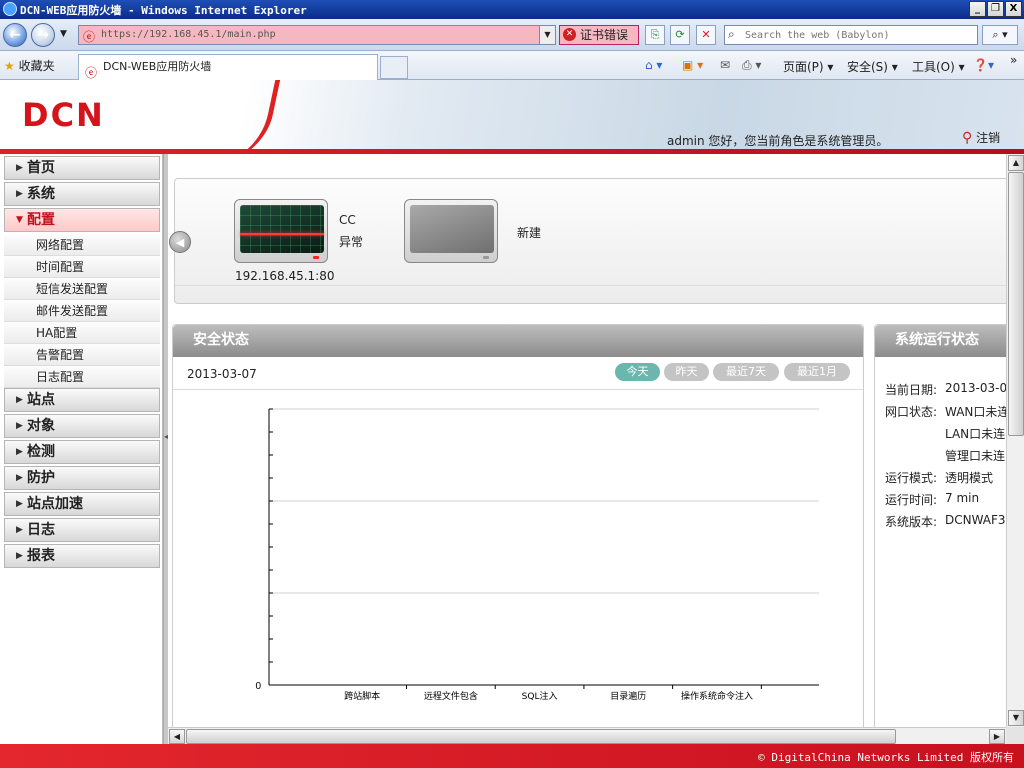  I want to click on range-1month-button: 最近1月, so click(817, 372).